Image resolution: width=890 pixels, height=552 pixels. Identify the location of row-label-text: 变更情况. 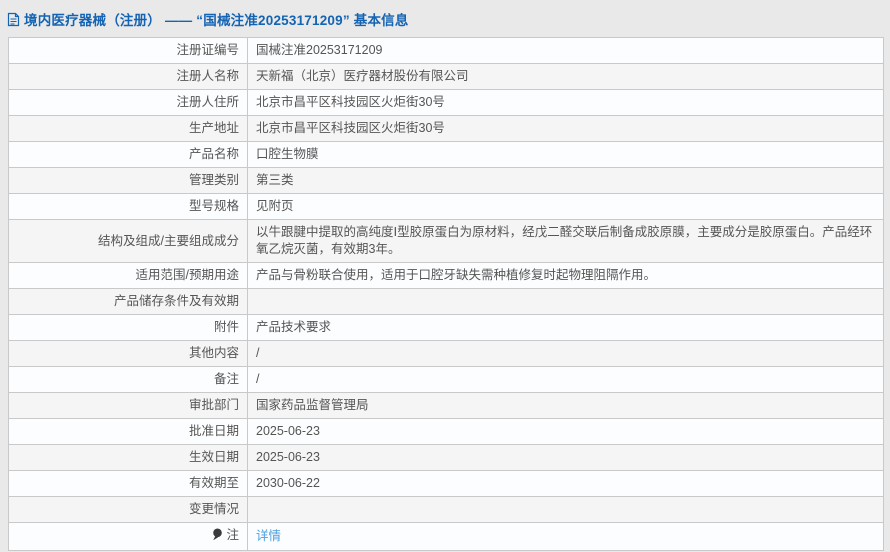
(213, 509).